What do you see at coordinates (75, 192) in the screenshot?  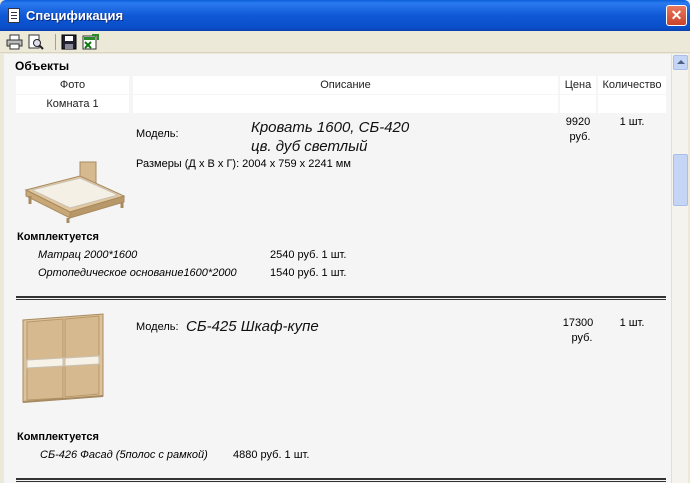 I see `bed-photo` at bounding box center [75, 192].